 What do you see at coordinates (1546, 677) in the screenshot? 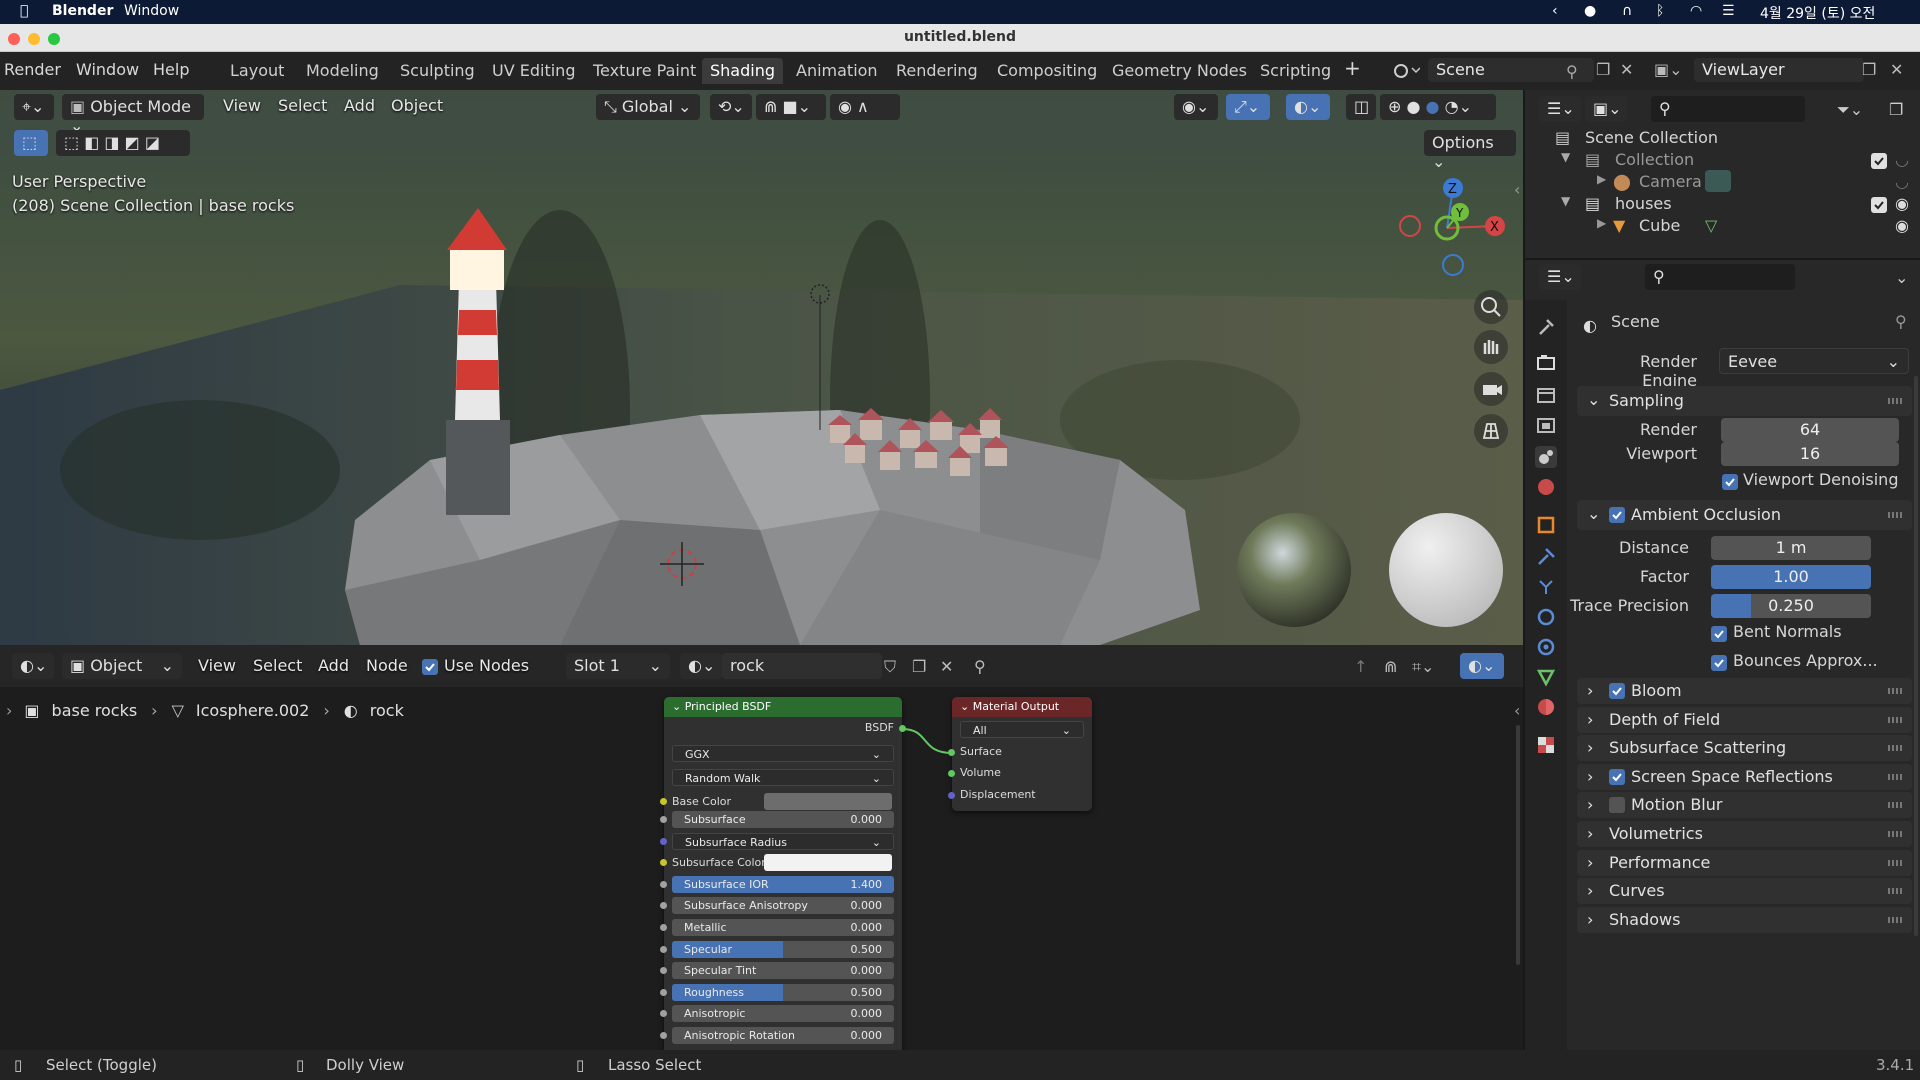
I see `data-tab-icon` at bounding box center [1546, 677].